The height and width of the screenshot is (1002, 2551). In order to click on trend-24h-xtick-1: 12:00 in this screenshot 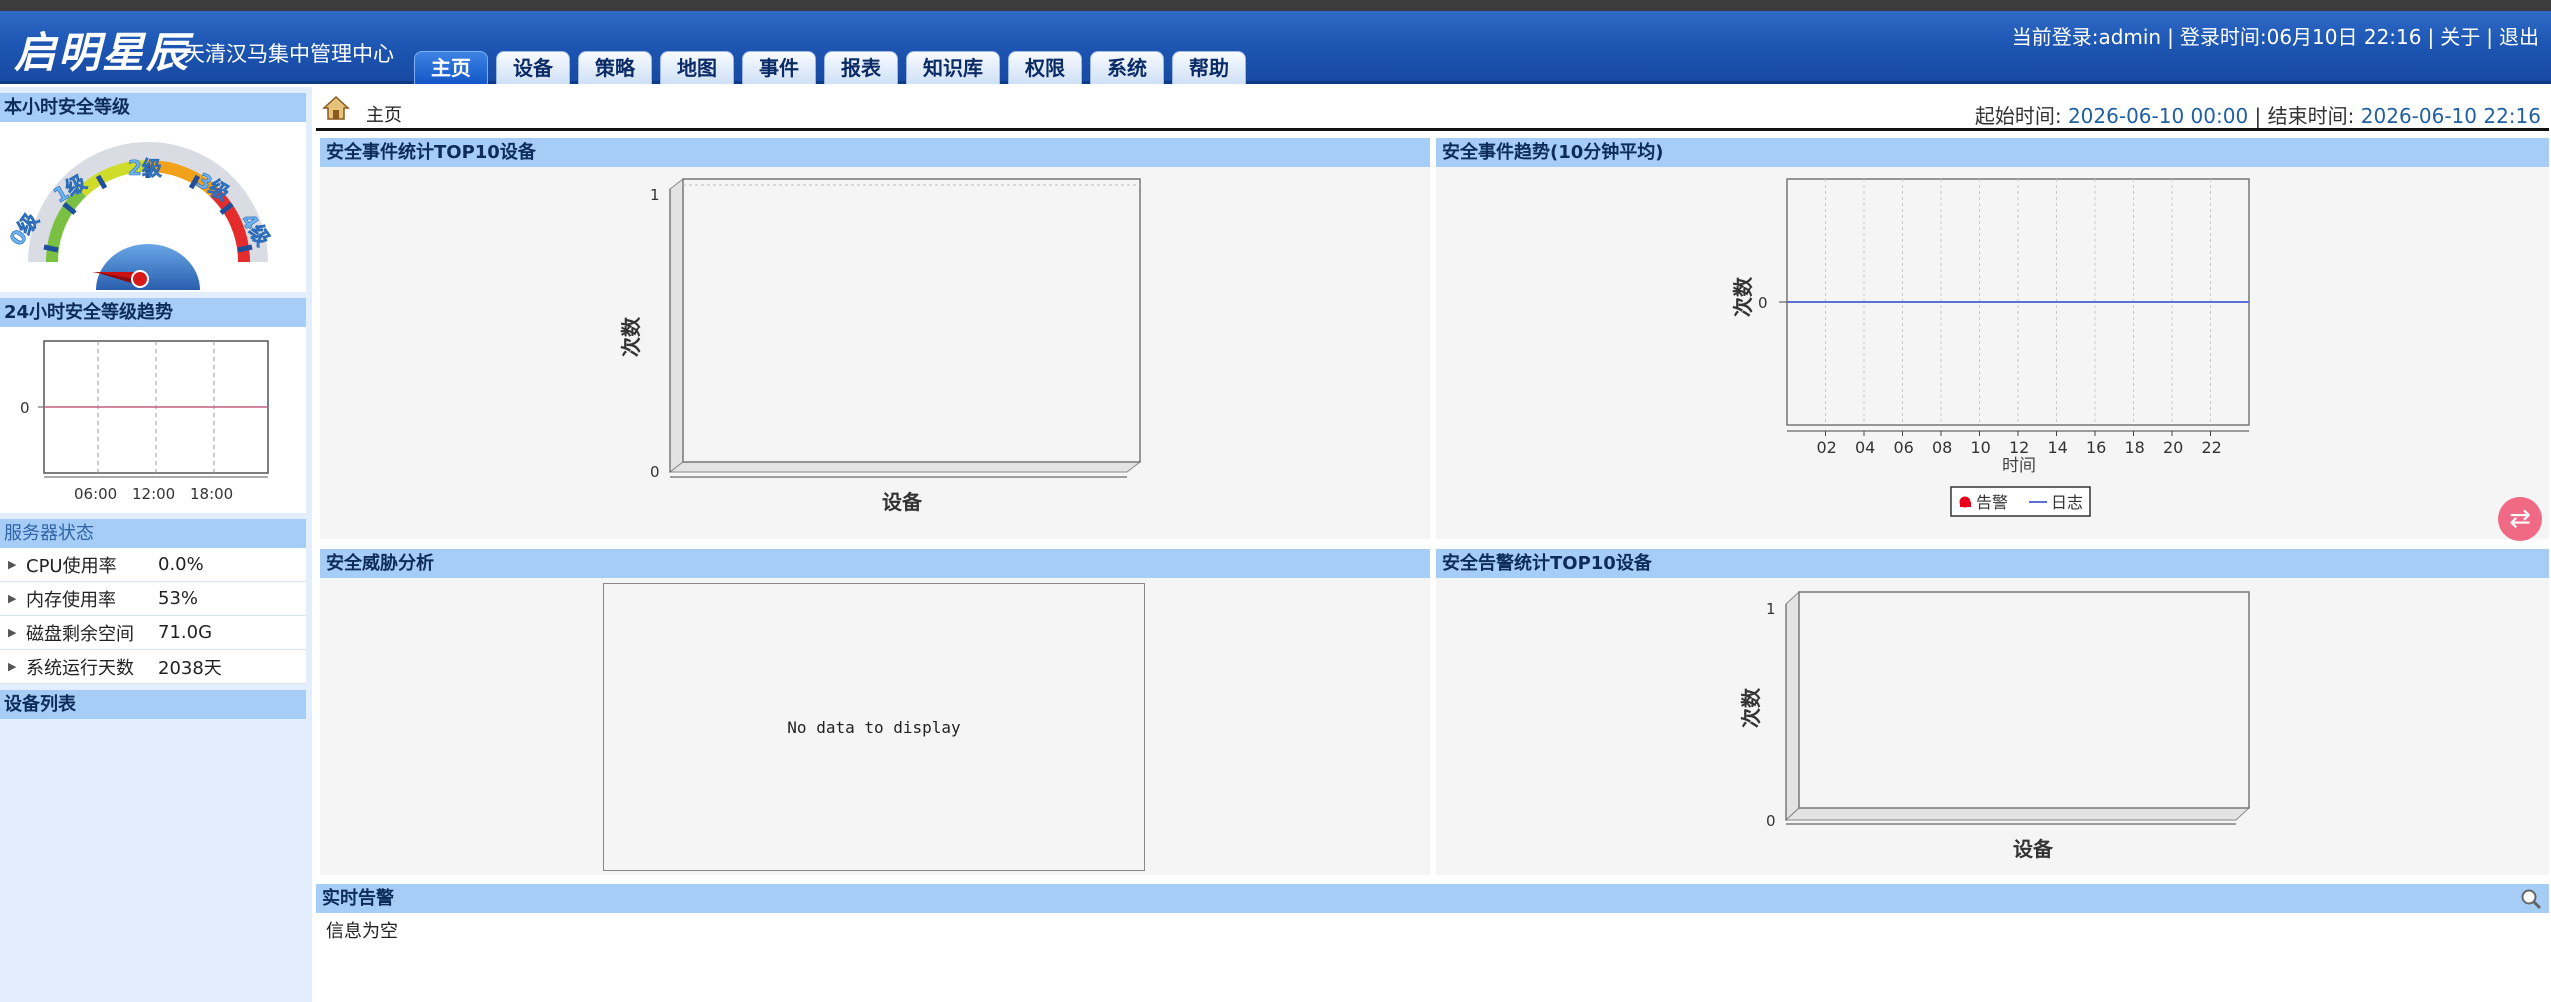, I will do `click(153, 494)`.